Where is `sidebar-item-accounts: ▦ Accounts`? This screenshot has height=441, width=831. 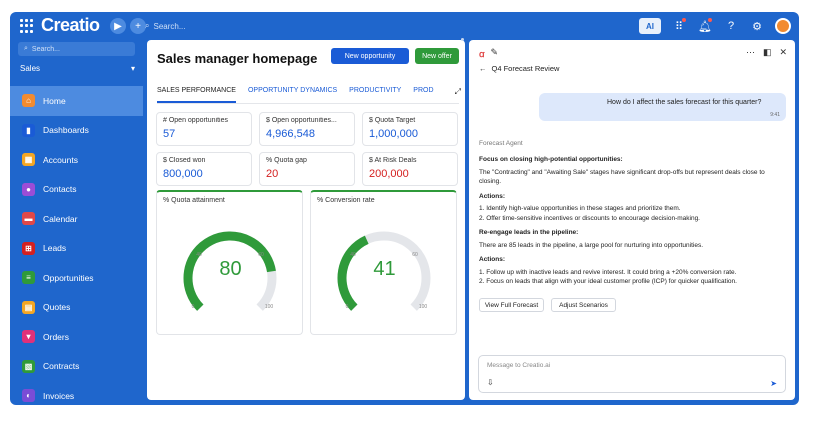
sidebar-item-accounts: ▦ Accounts is located at coordinates (76, 160).